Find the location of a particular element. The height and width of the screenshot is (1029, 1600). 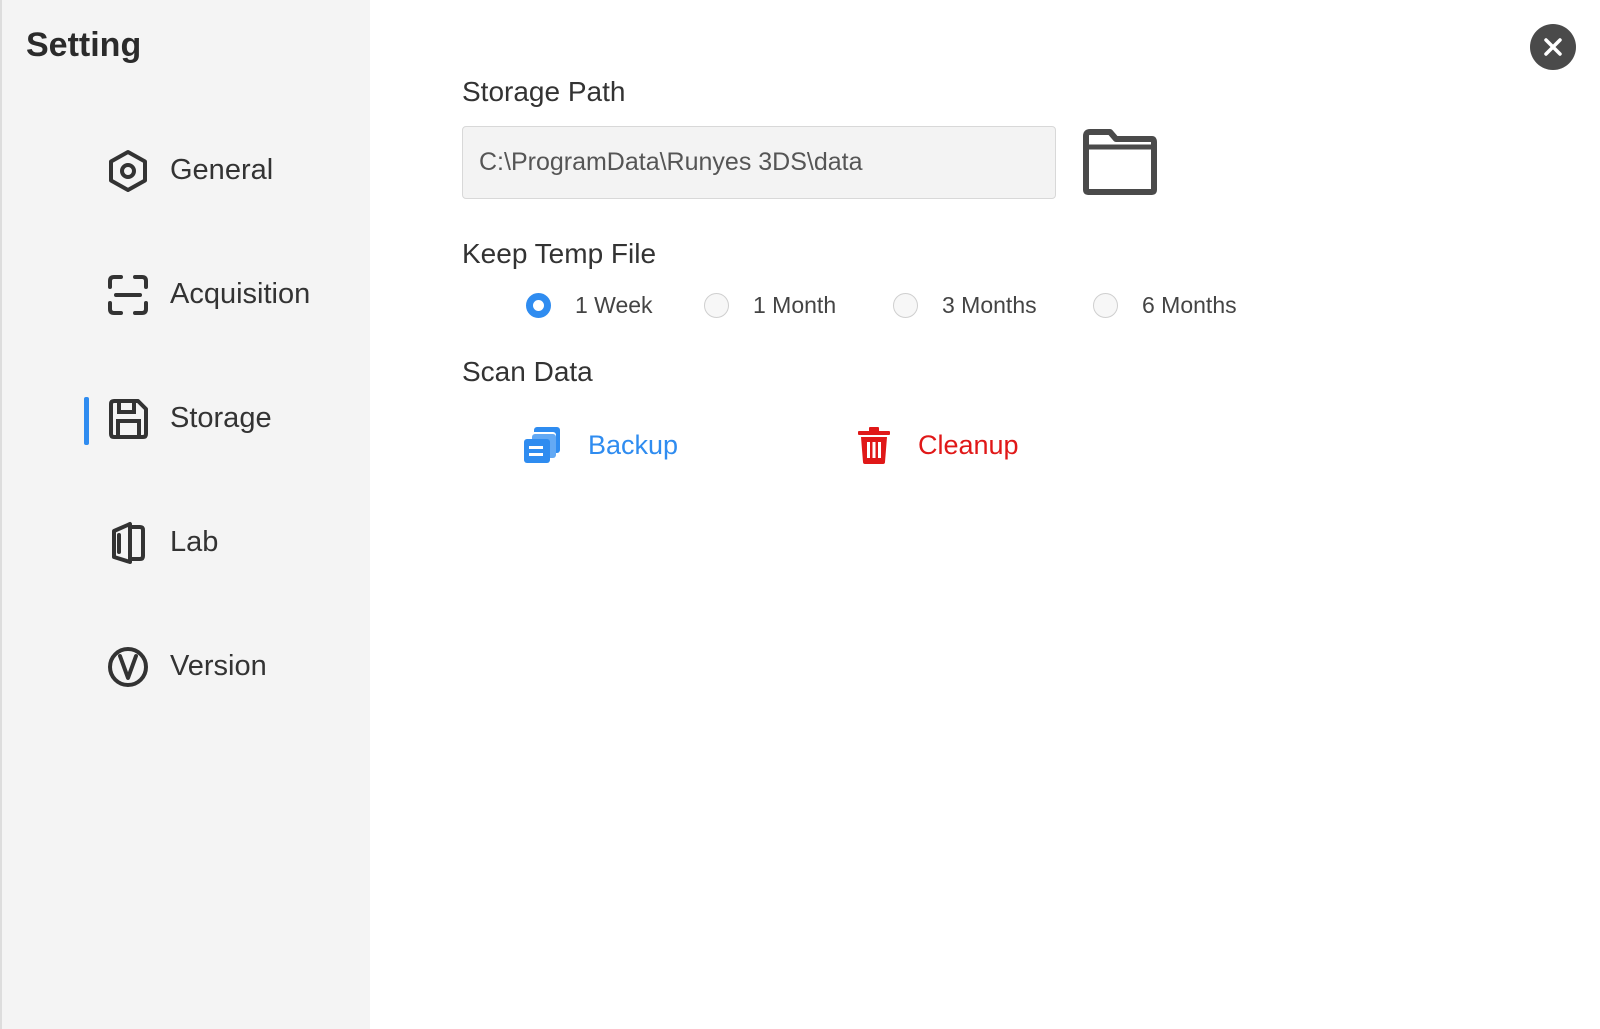

radio-6-months: 6 Months is located at coordinates (1165, 305).